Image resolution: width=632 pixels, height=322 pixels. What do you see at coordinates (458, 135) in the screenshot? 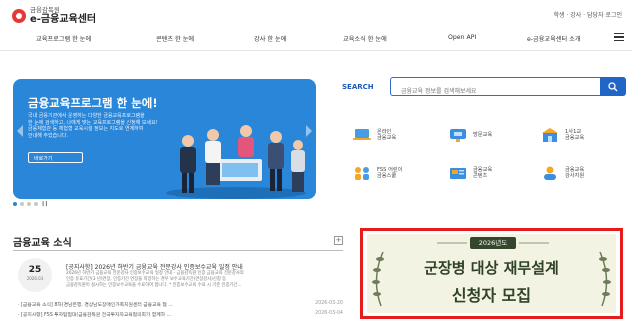
I see `presentation-icon` at bounding box center [458, 135].